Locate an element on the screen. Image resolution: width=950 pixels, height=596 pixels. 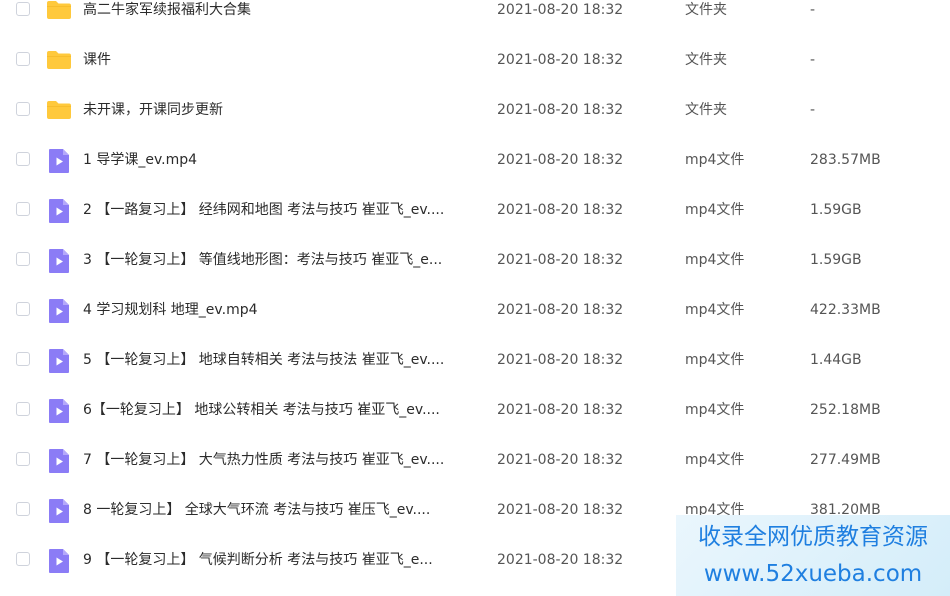
file-size: 277.49MB is located at coordinates (845, 460).